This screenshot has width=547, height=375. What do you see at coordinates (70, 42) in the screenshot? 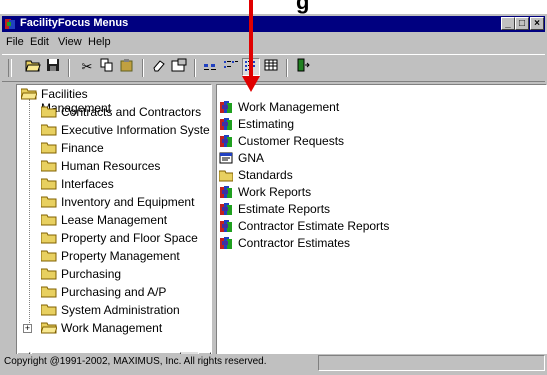
I see `menu-view: View` at bounding box center [70, 42].